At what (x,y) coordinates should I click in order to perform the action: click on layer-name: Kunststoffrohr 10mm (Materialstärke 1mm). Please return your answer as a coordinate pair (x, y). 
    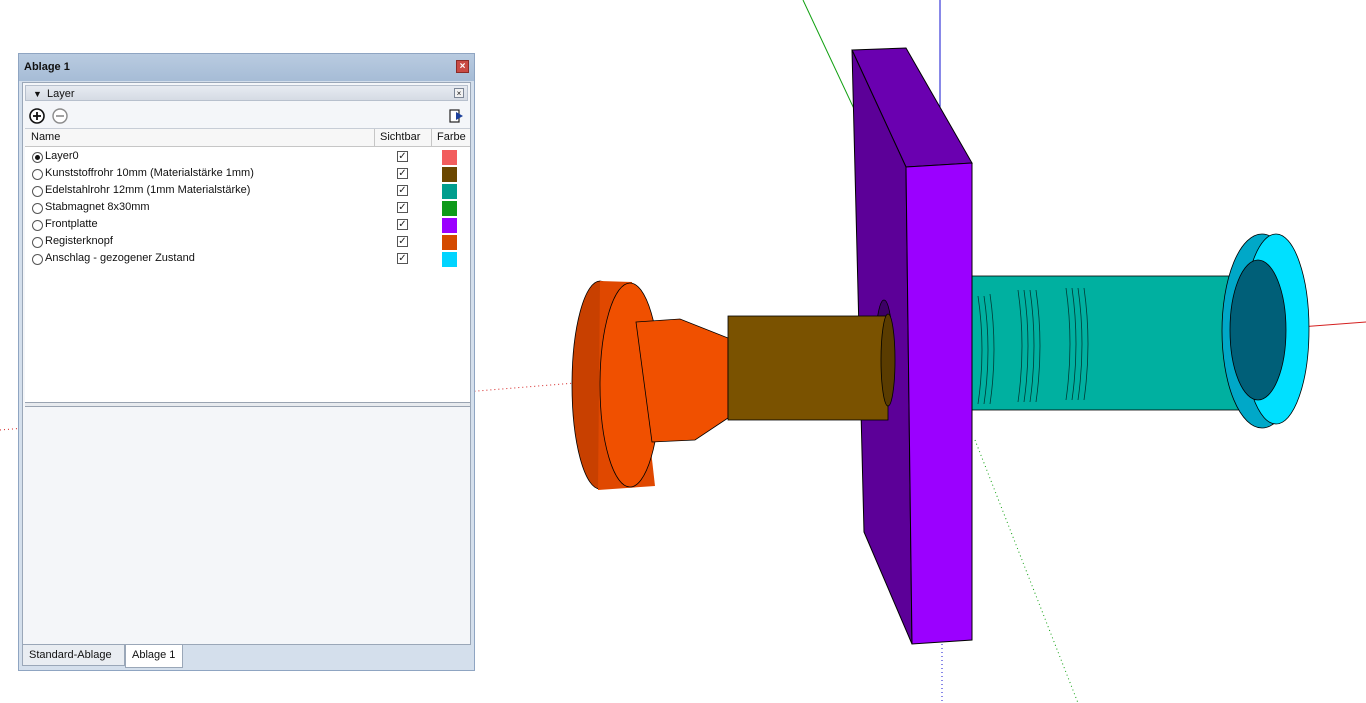
    Looking at the image, I should click on (149, 173).